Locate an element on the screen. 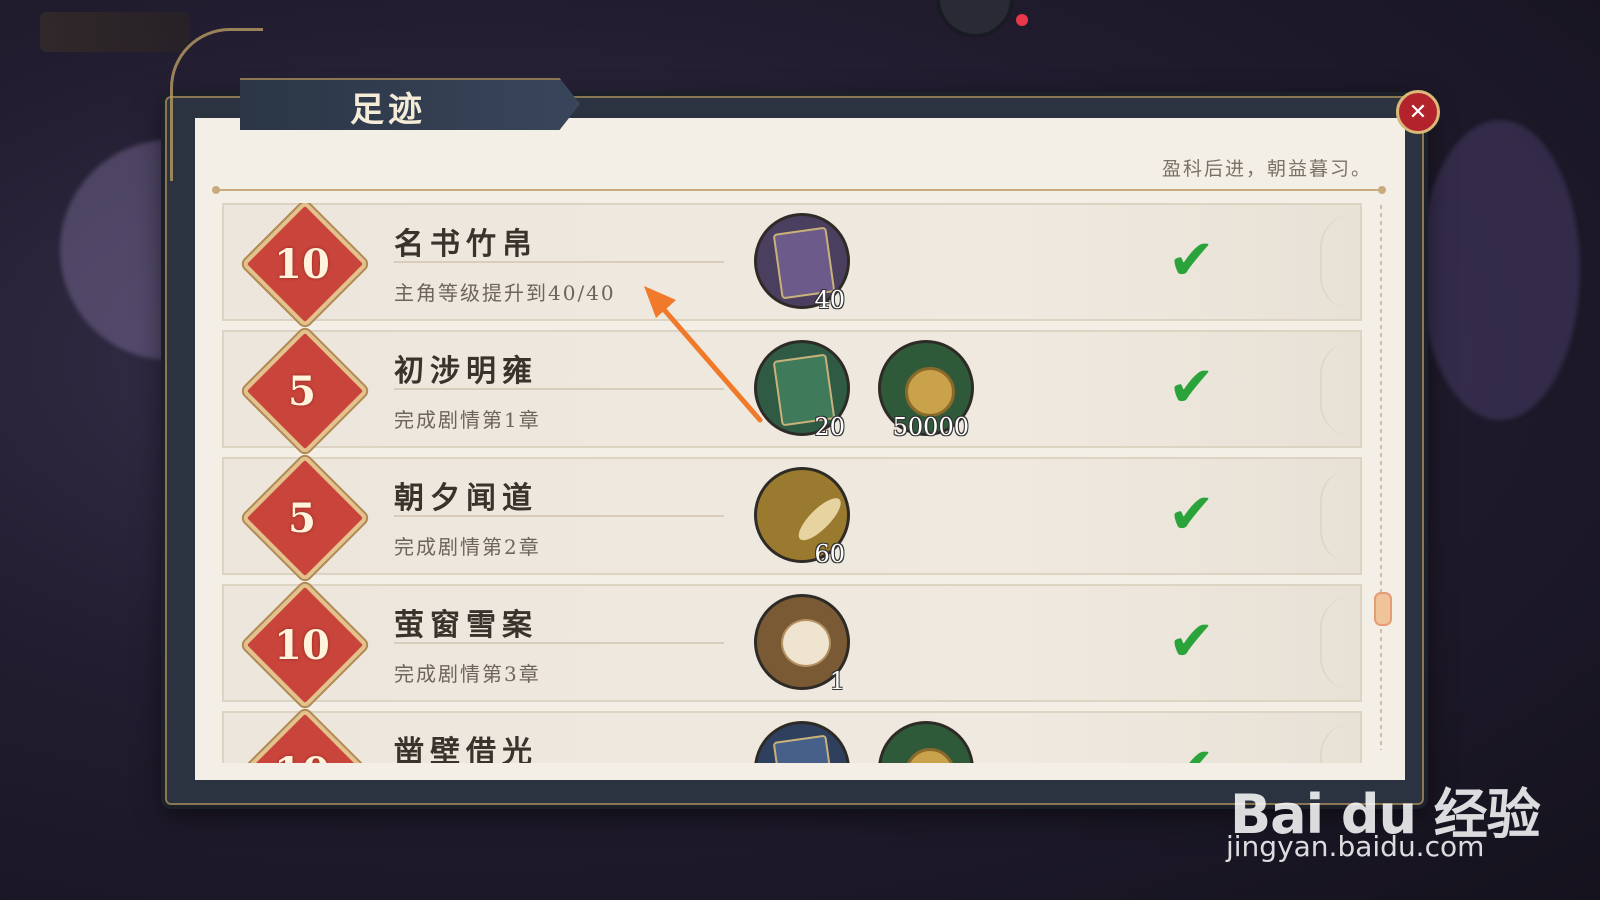 The height and width of the screenshot is (900, 1600). annotation-arrow is located at coordinates (703, 354).